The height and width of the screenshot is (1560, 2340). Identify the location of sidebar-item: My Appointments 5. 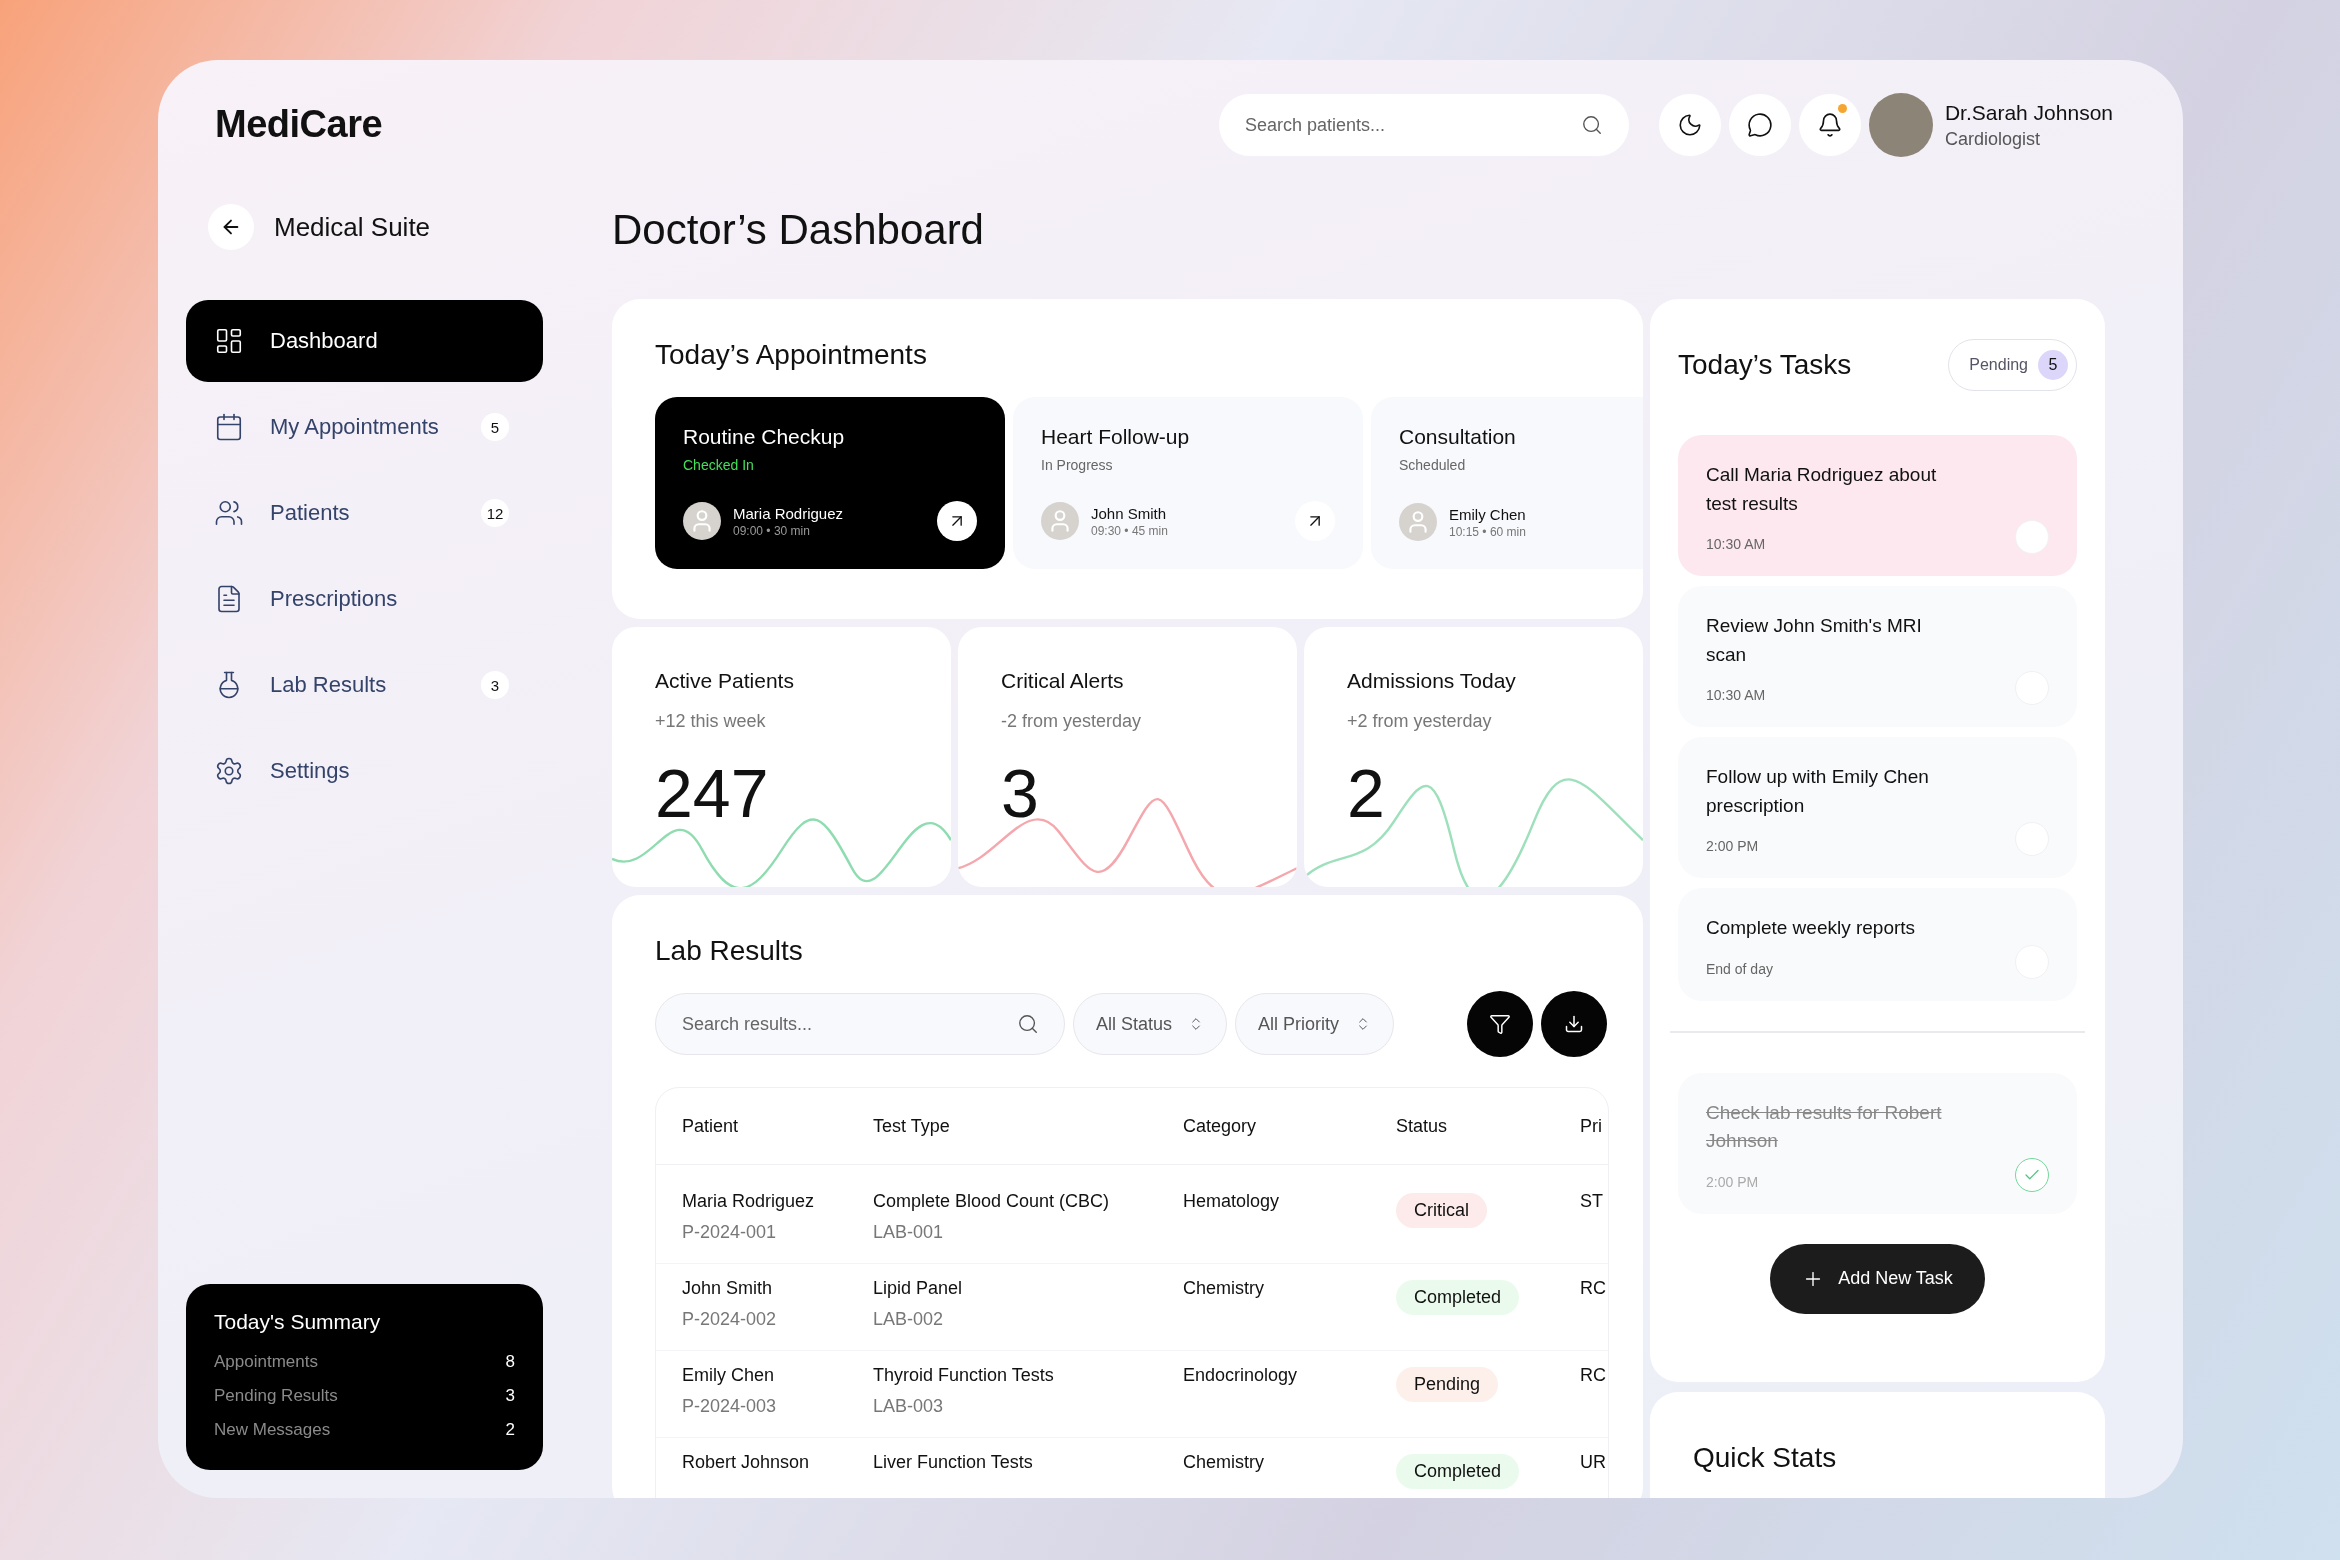
(364, 427).